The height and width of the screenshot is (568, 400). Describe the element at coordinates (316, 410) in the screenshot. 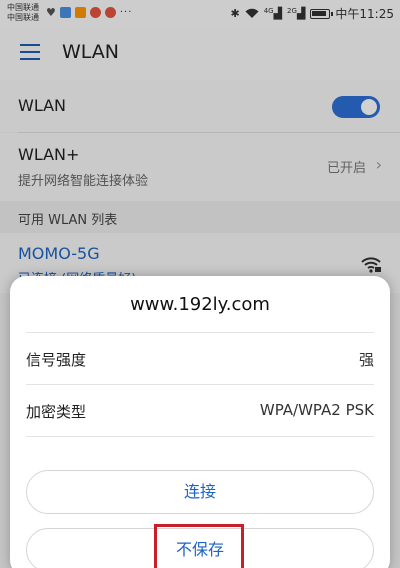

I see `encryption-value: WPA/WPA2 PSK` at that location.